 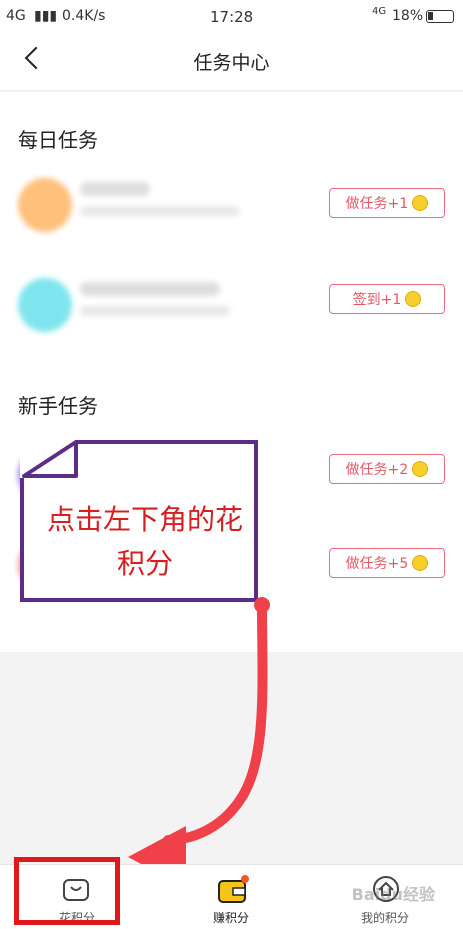 What do you see at coordinates (67, 891) in the screenshot?
I see `highlight-box` at bounding box center [67, 891].